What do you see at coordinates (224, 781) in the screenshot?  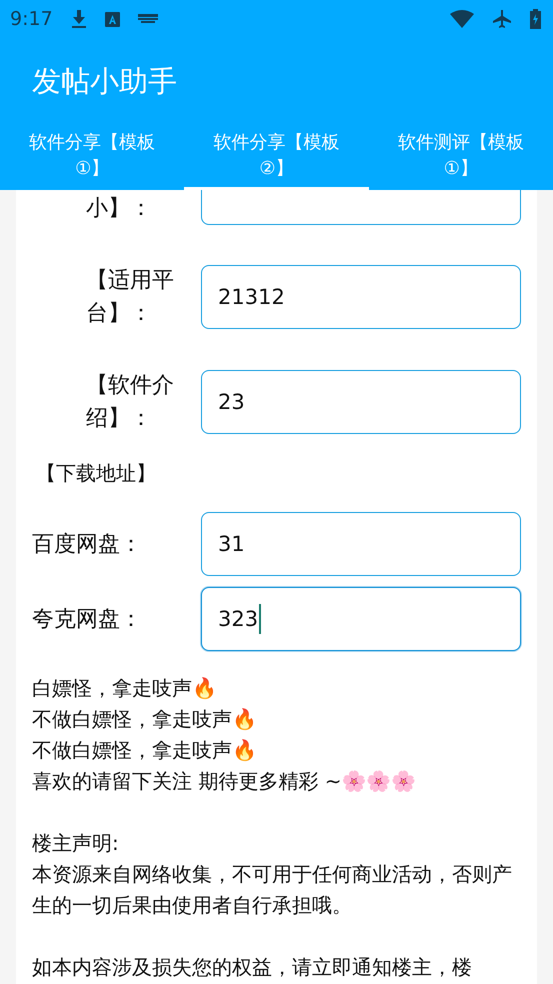 I see `body-text: 喜欢的请留下关注 期待更多精彩 ~🌸🌸🌸` at bounding box center [224, 781].